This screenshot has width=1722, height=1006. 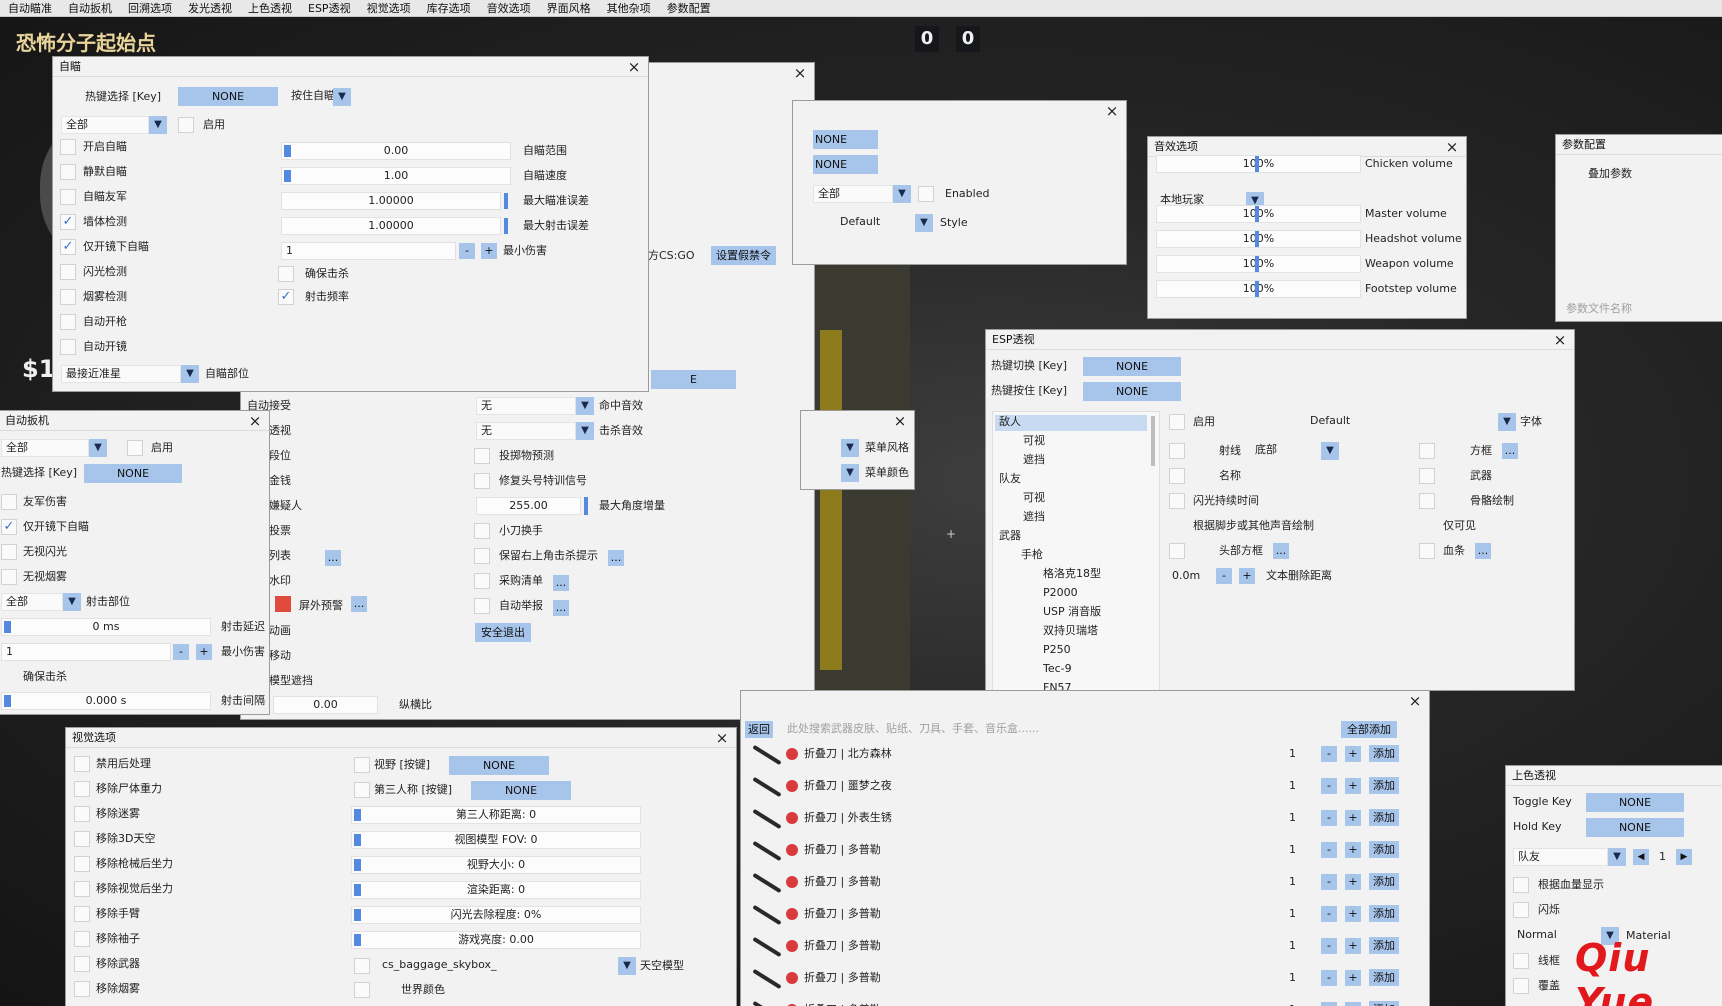 What do you see at coordinates (1132, 391) in the screenshot?
I see `esp-hold-field: NONE` at bounding box center [1132, 391].